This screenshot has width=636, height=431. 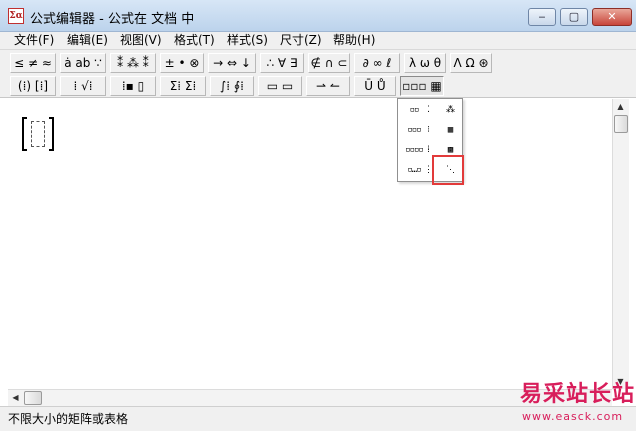 What do you see at coordinates (318, 16) in the screenshot?
I see `title-bar: Σα 公式编辑器 - 公式在 文档 中 ‒ ▢ ✕` at bounding box center [318, 16].